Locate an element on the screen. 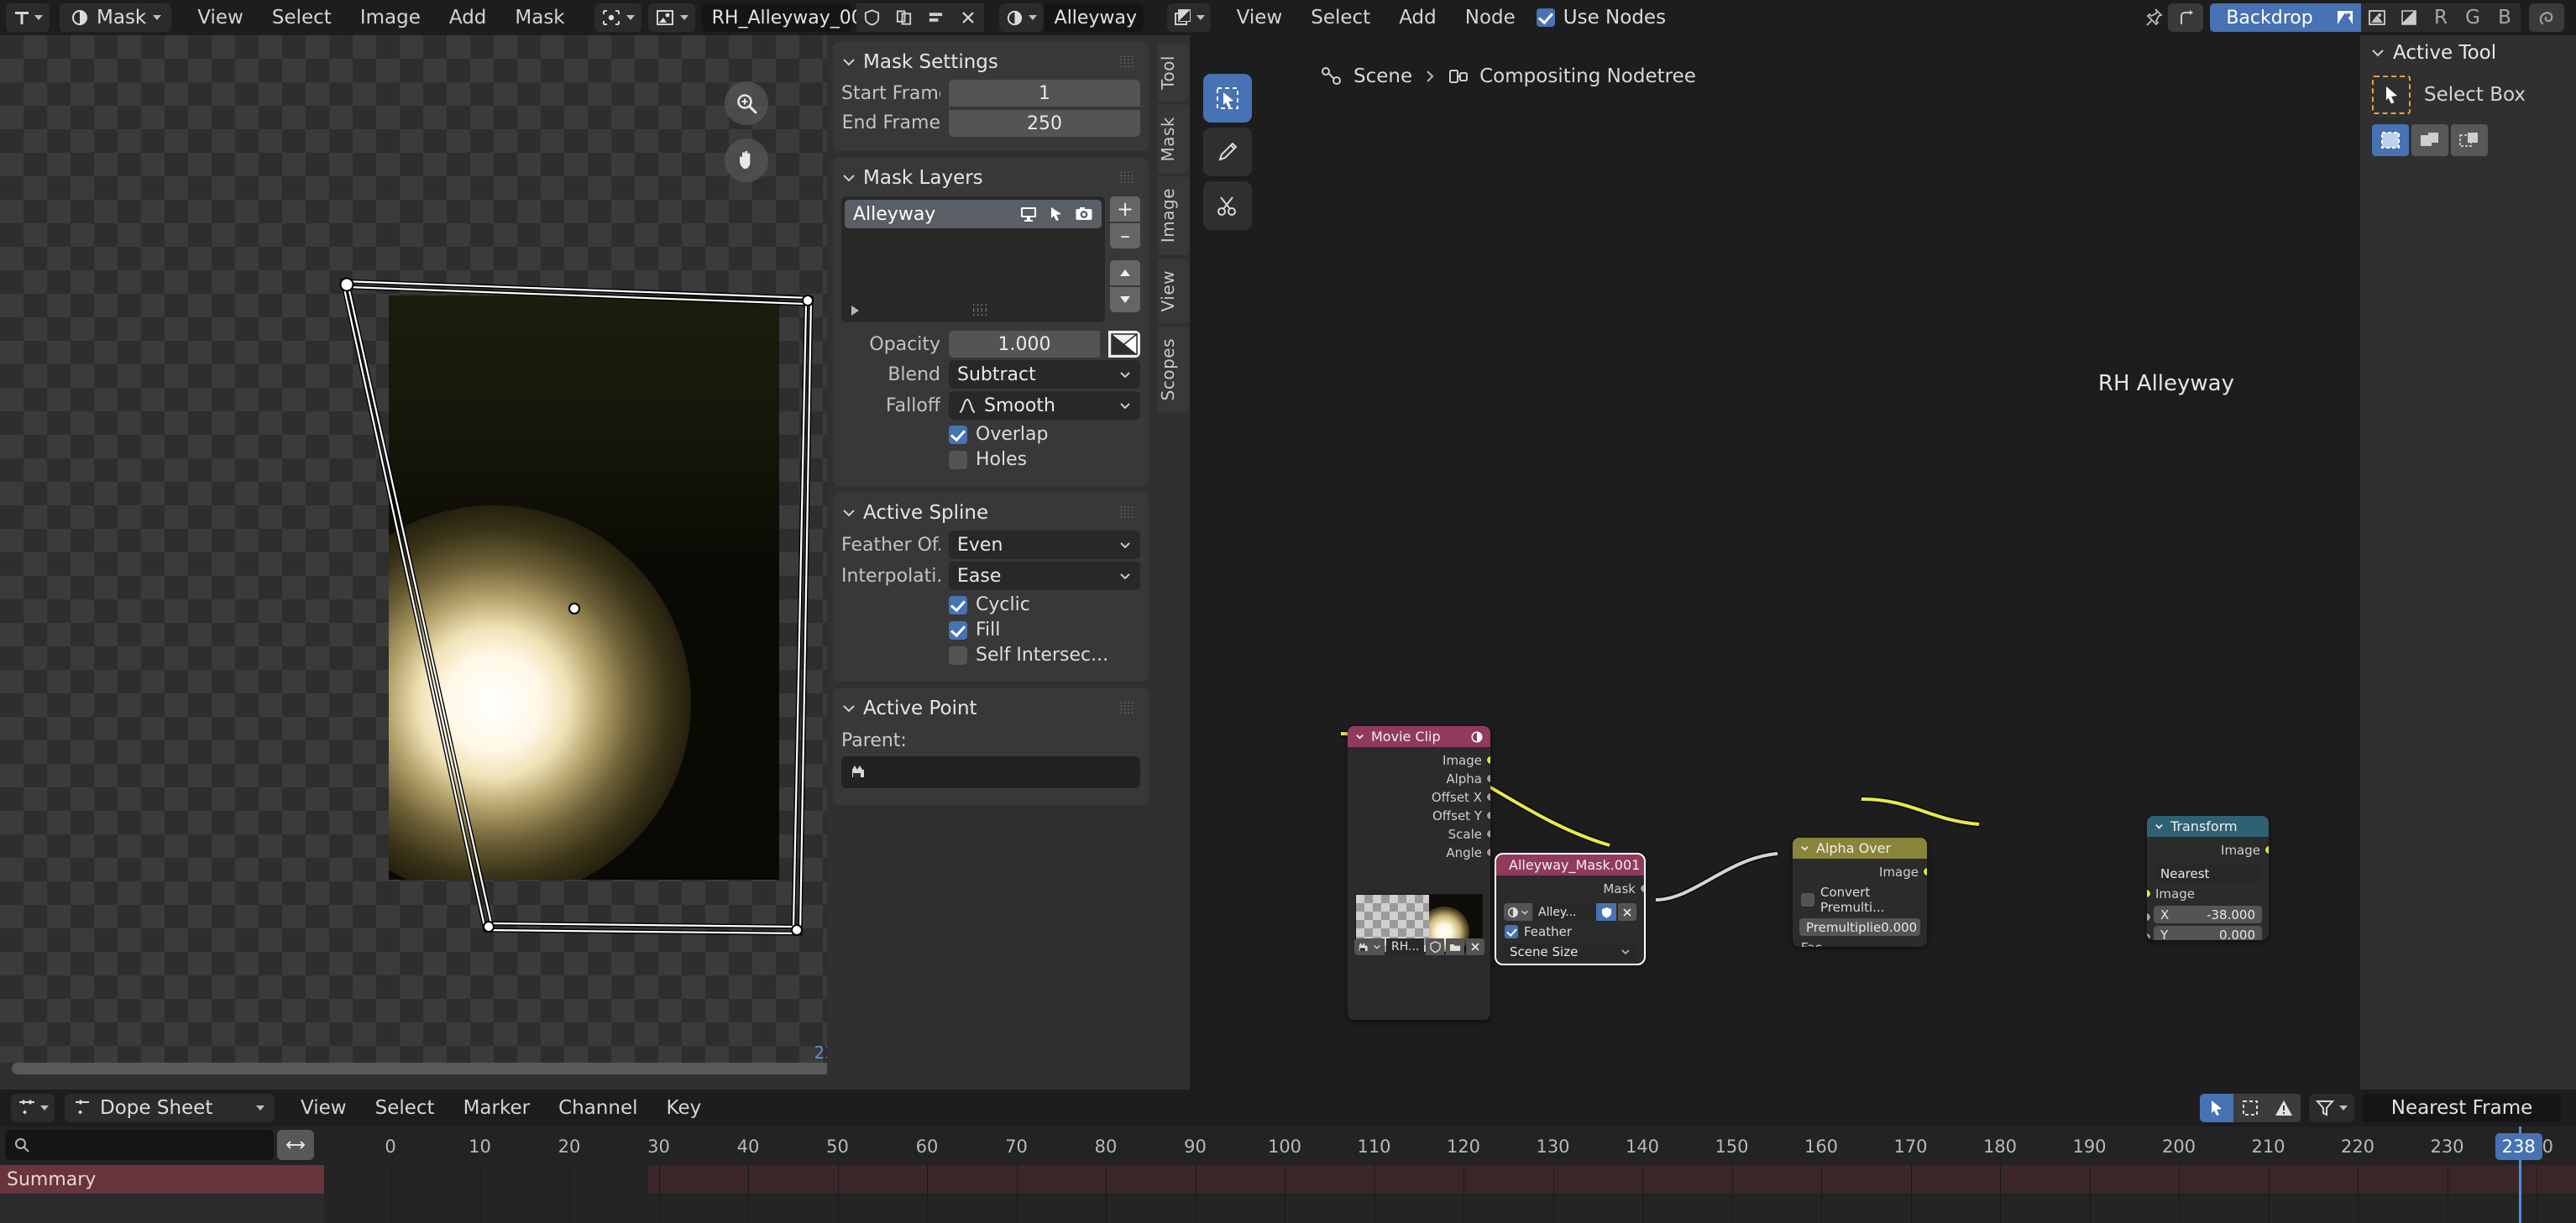  tool-links-cut is located at coordinates (1227, 205).